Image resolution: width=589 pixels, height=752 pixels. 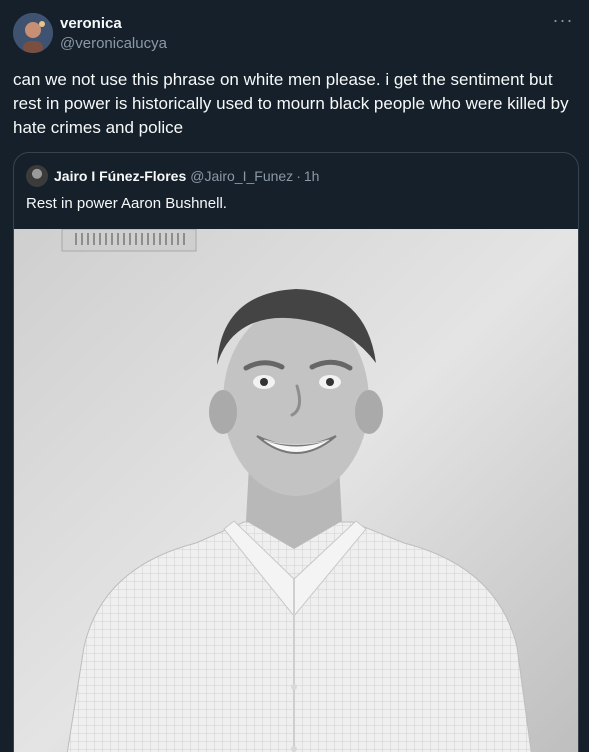 I want to click on author-info: veronica @veronicalucya, so click(x=113, y=34).